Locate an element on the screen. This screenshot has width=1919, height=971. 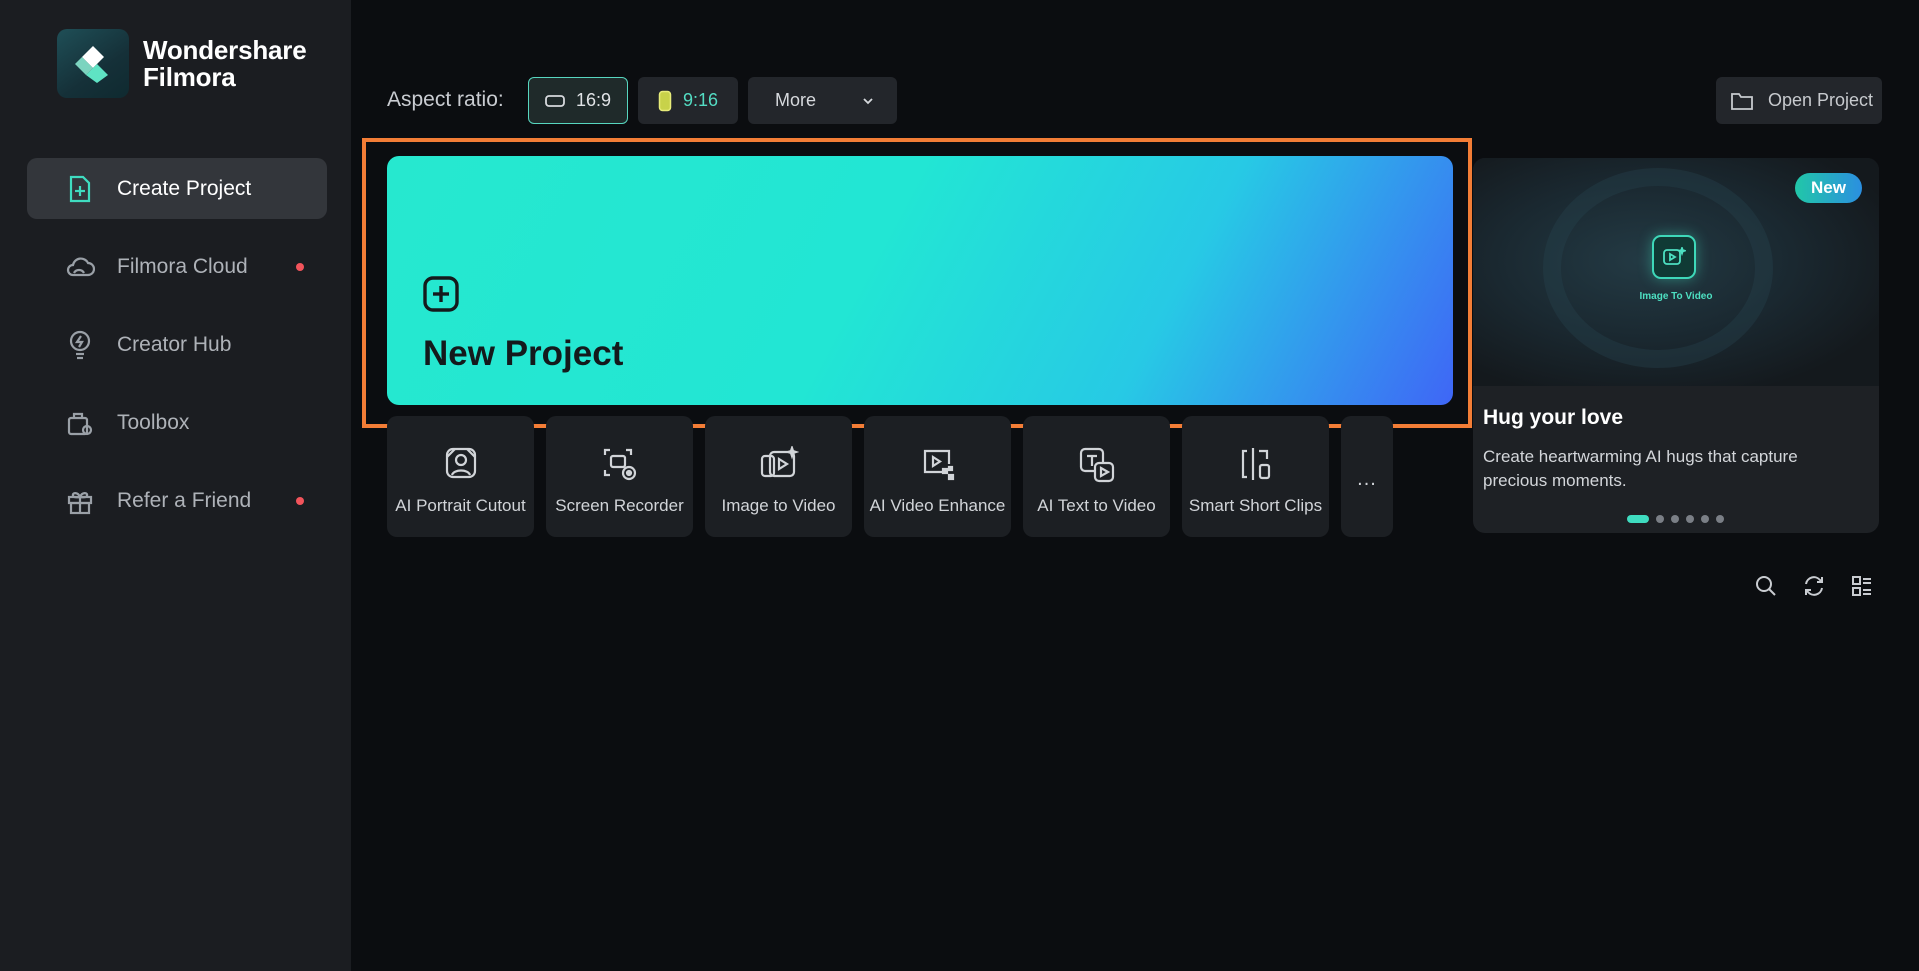
list-view-icon is located at coordinates (1862, 588).